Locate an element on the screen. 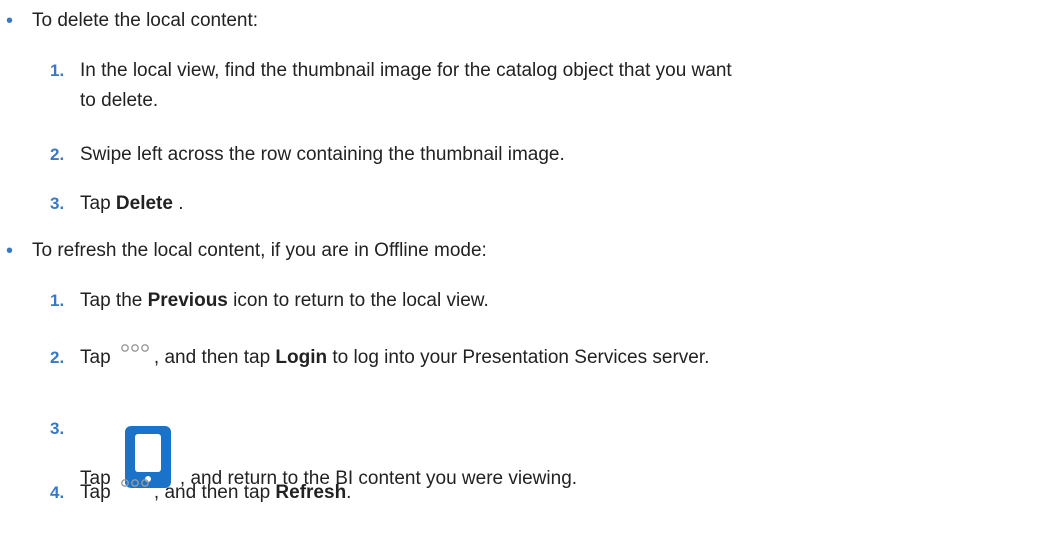  ui-term: Previous is located at coordinates (187, 300).